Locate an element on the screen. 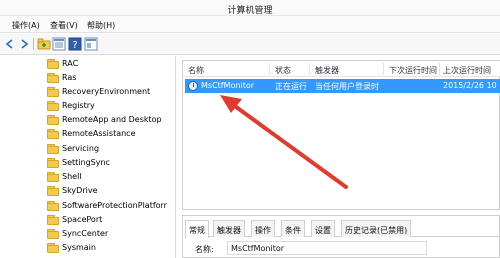 The height and width of the screenshot is (258, 500). table-row: MsCtfMonitor 正在运行 当任何用户登录时 2015/2/26 10 is located at coordinates (342, 86).